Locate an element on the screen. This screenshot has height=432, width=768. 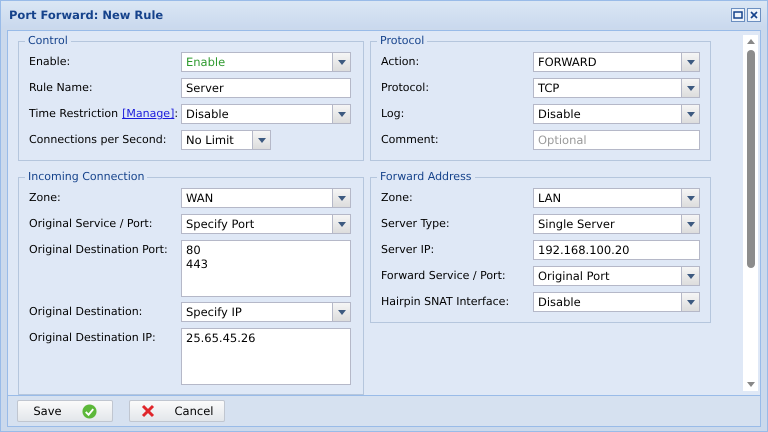
dropdown: LAN is located at coordinates (616, 198).